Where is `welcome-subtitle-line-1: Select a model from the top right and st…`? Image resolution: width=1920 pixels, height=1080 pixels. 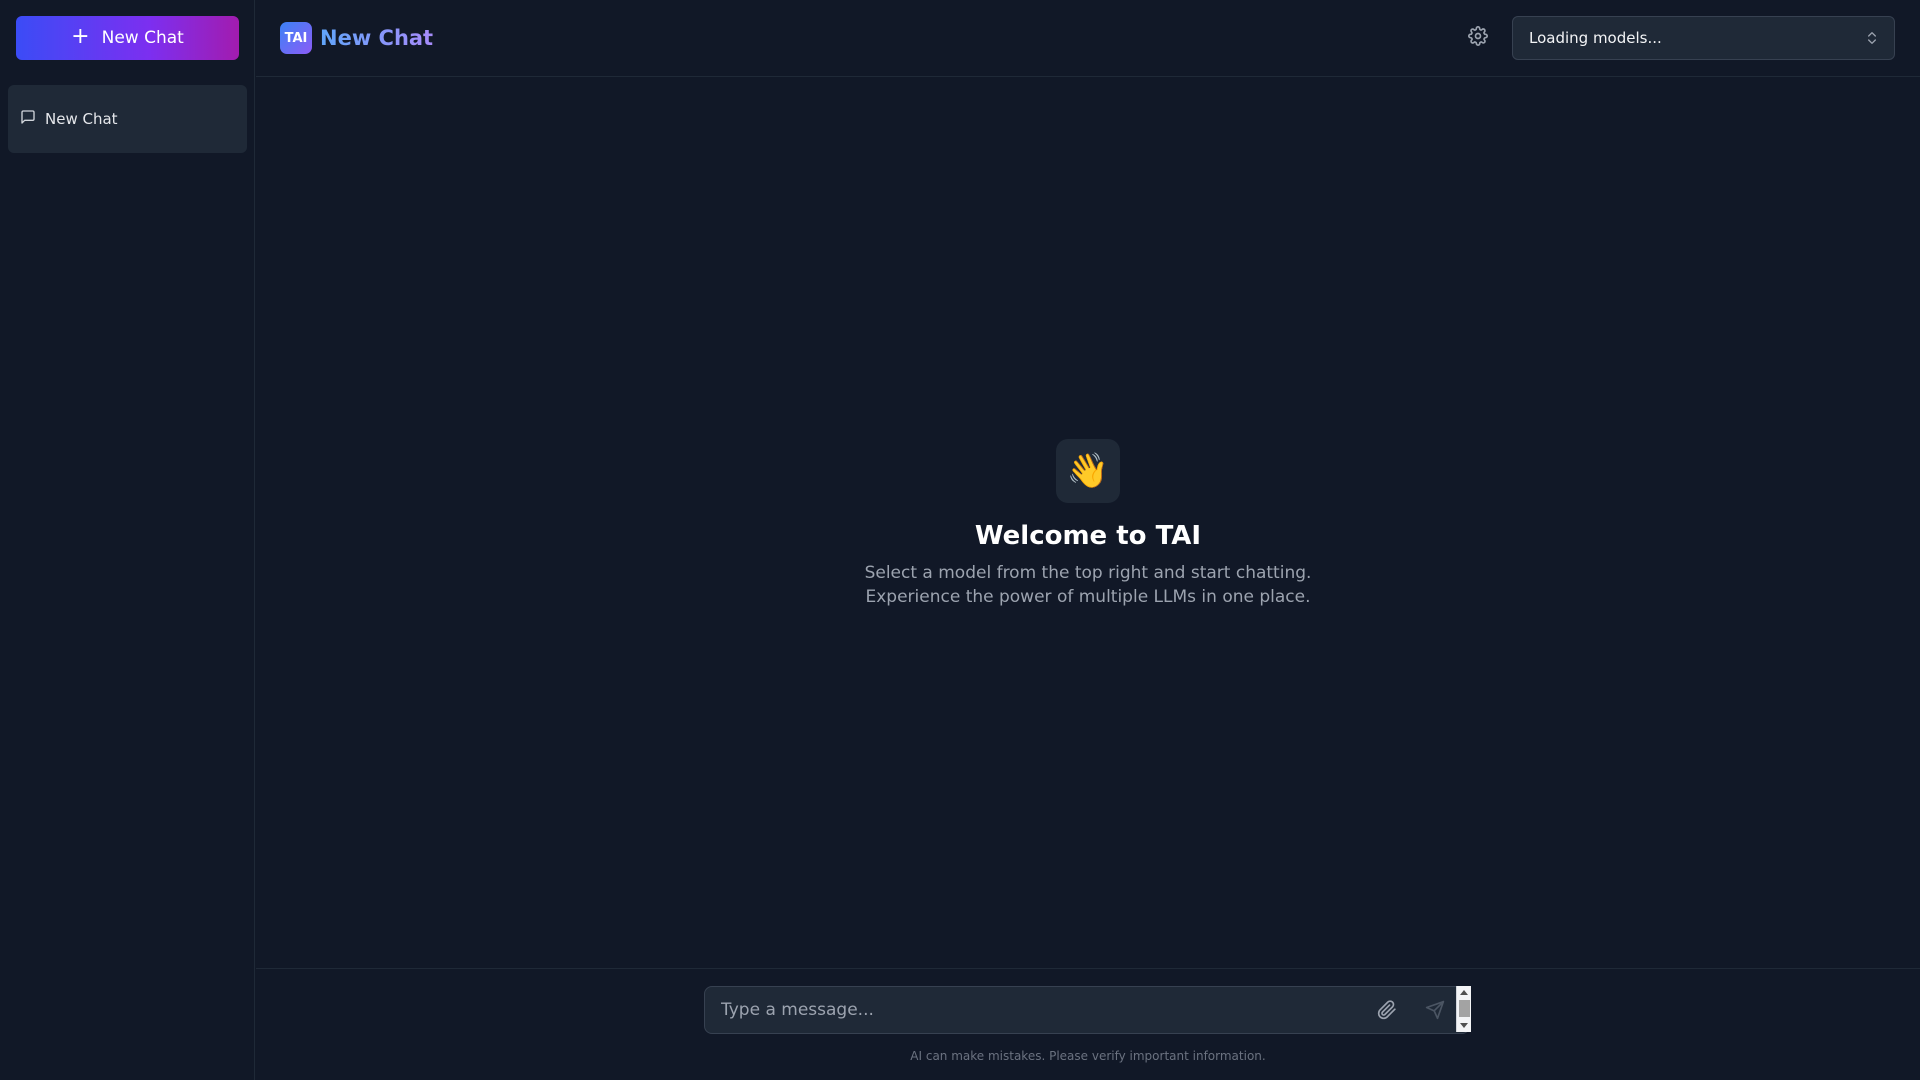
welcome-subtitle-line-1: Select a model from the top right and st… is located at coordinates (1088, 573).